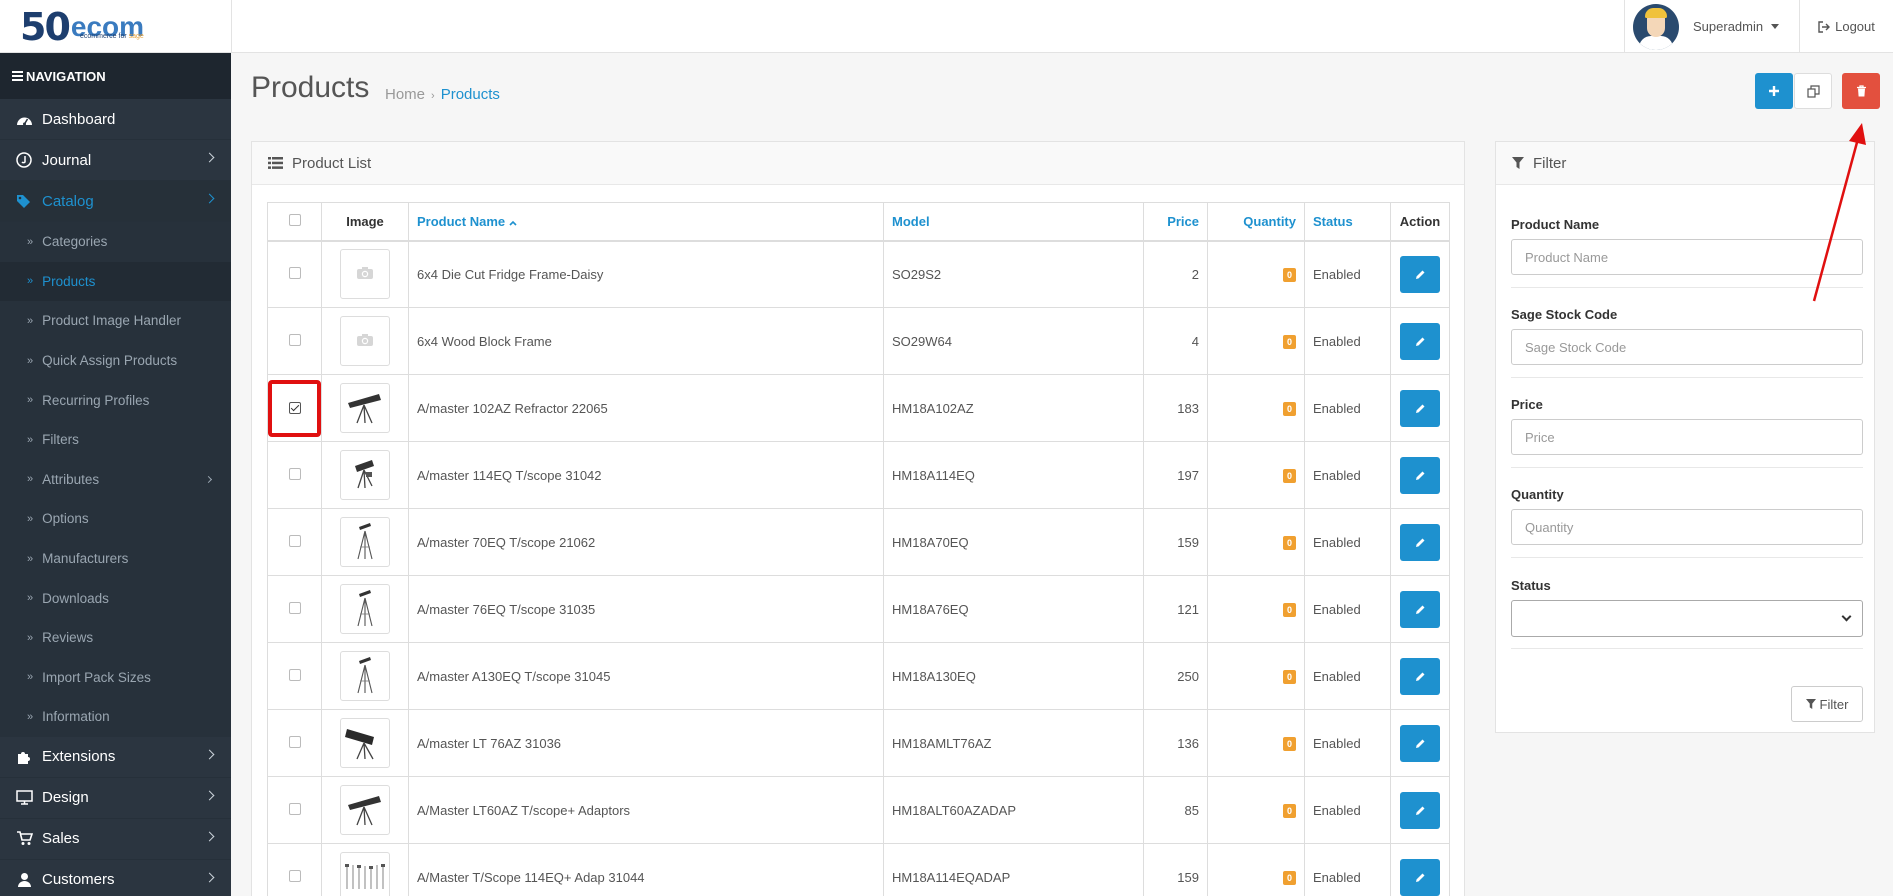 Image resolution: width=1893 pixels, height=896 pixels. I want to click on sidebar-item-dashboard: Dashboard, so click(115, 119).